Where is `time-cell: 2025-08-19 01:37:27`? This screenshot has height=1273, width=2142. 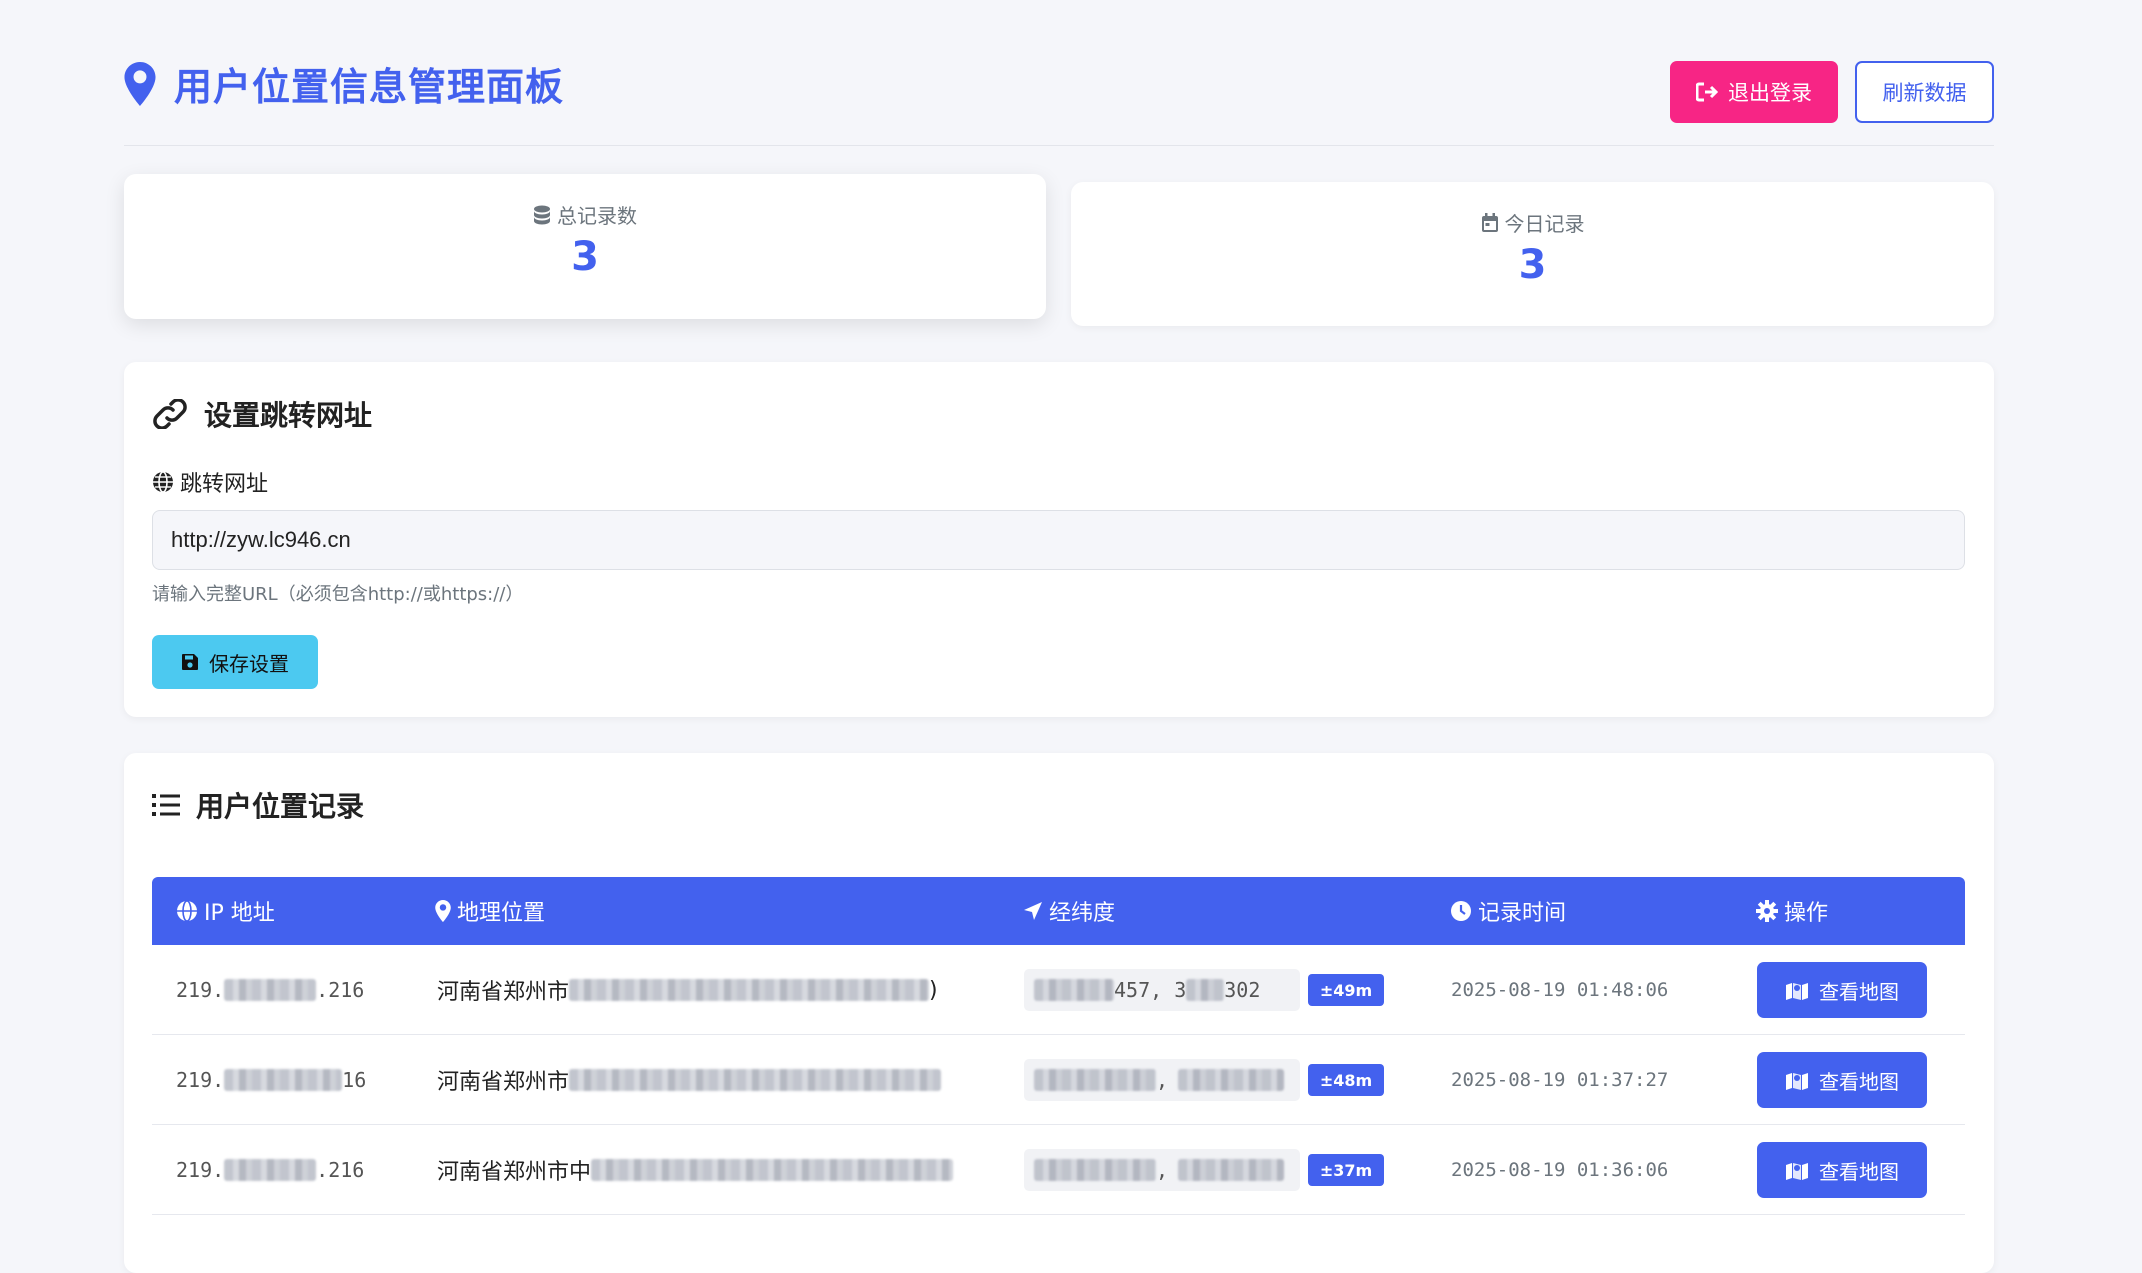
time-cell: 2025-08-19 01:37:27 is located at coordinates (1560, 1080).